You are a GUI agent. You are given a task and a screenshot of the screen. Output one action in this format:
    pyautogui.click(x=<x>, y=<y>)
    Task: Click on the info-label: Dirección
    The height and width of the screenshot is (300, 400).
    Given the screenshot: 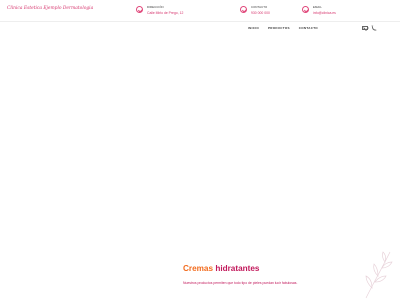 What is the action you would take?
    pyautogui.click(x=155, y=7)
    